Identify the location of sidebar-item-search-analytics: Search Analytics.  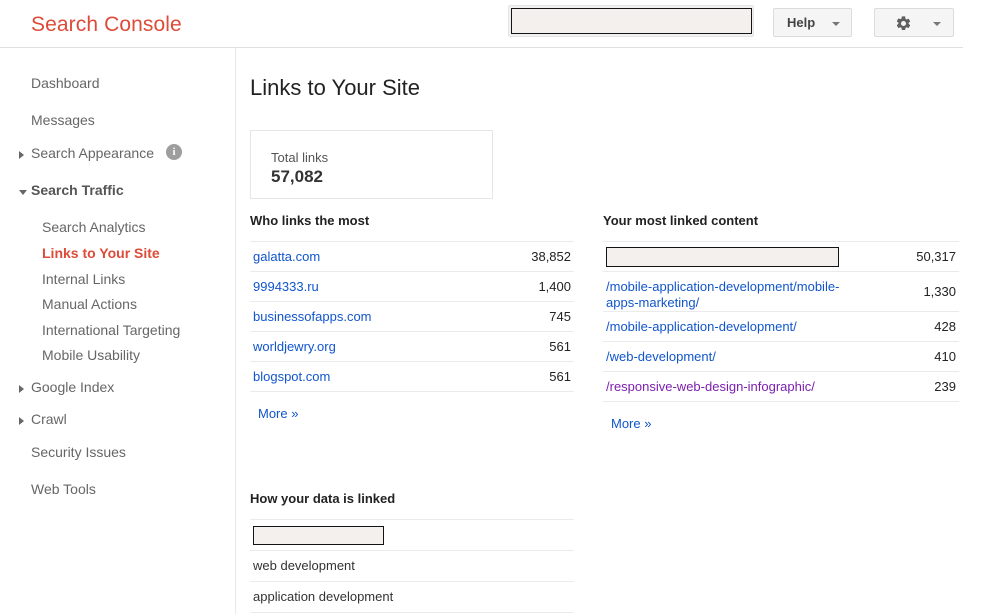
(117, 229).